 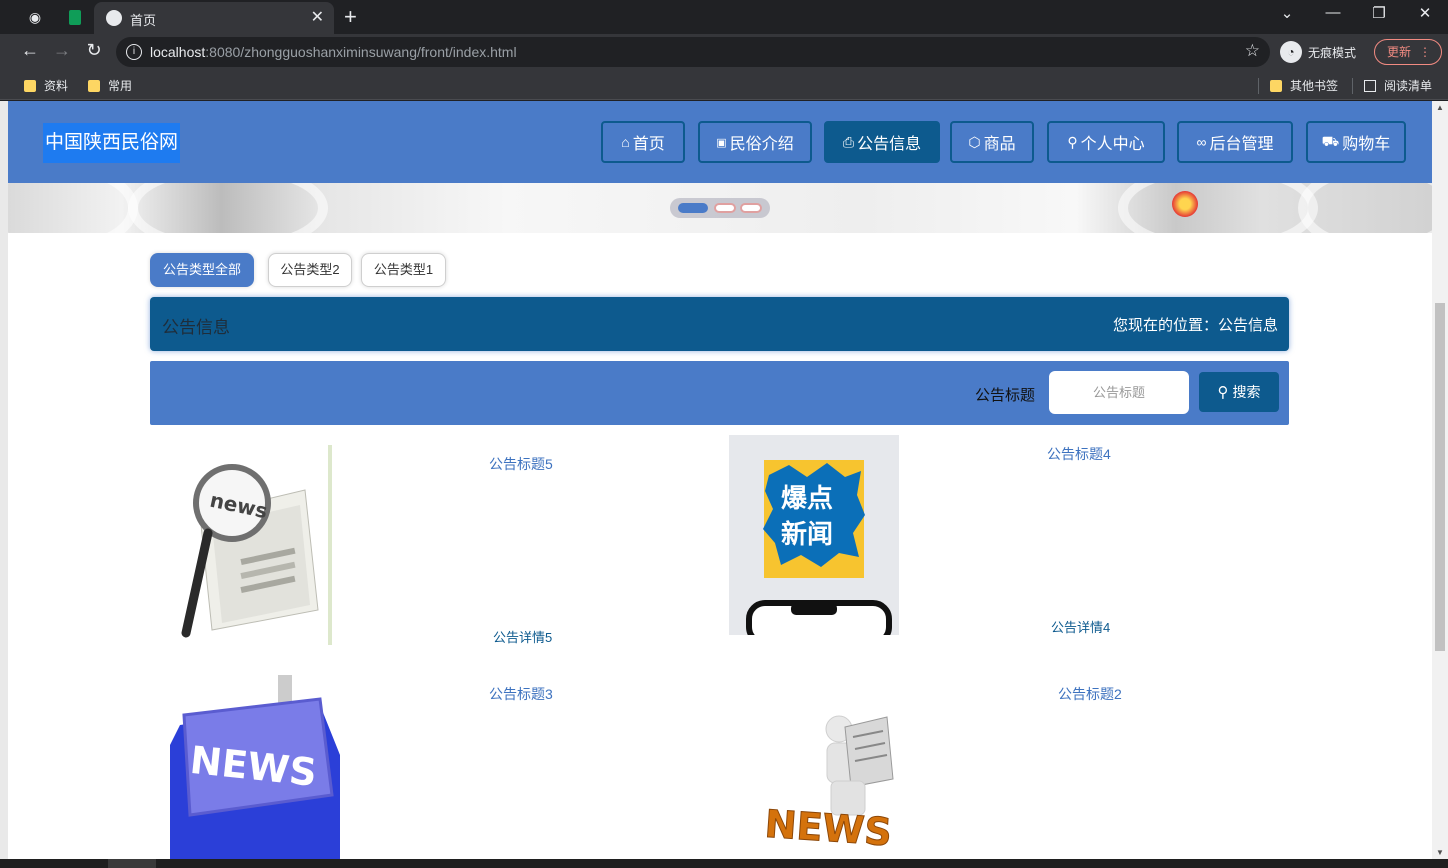 What do you see at coordinates (1079, 454) in the screenshot?
I see `notice-title: 公告标题4` at bounding box center [1079, 454].